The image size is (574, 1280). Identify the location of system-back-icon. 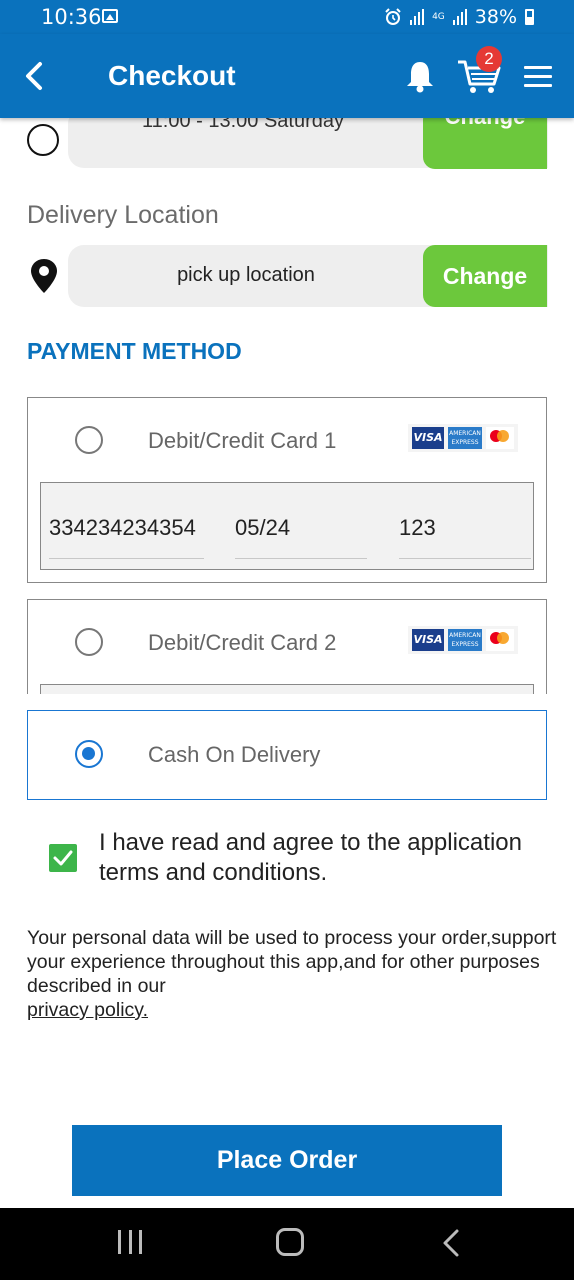
(451, 1243).